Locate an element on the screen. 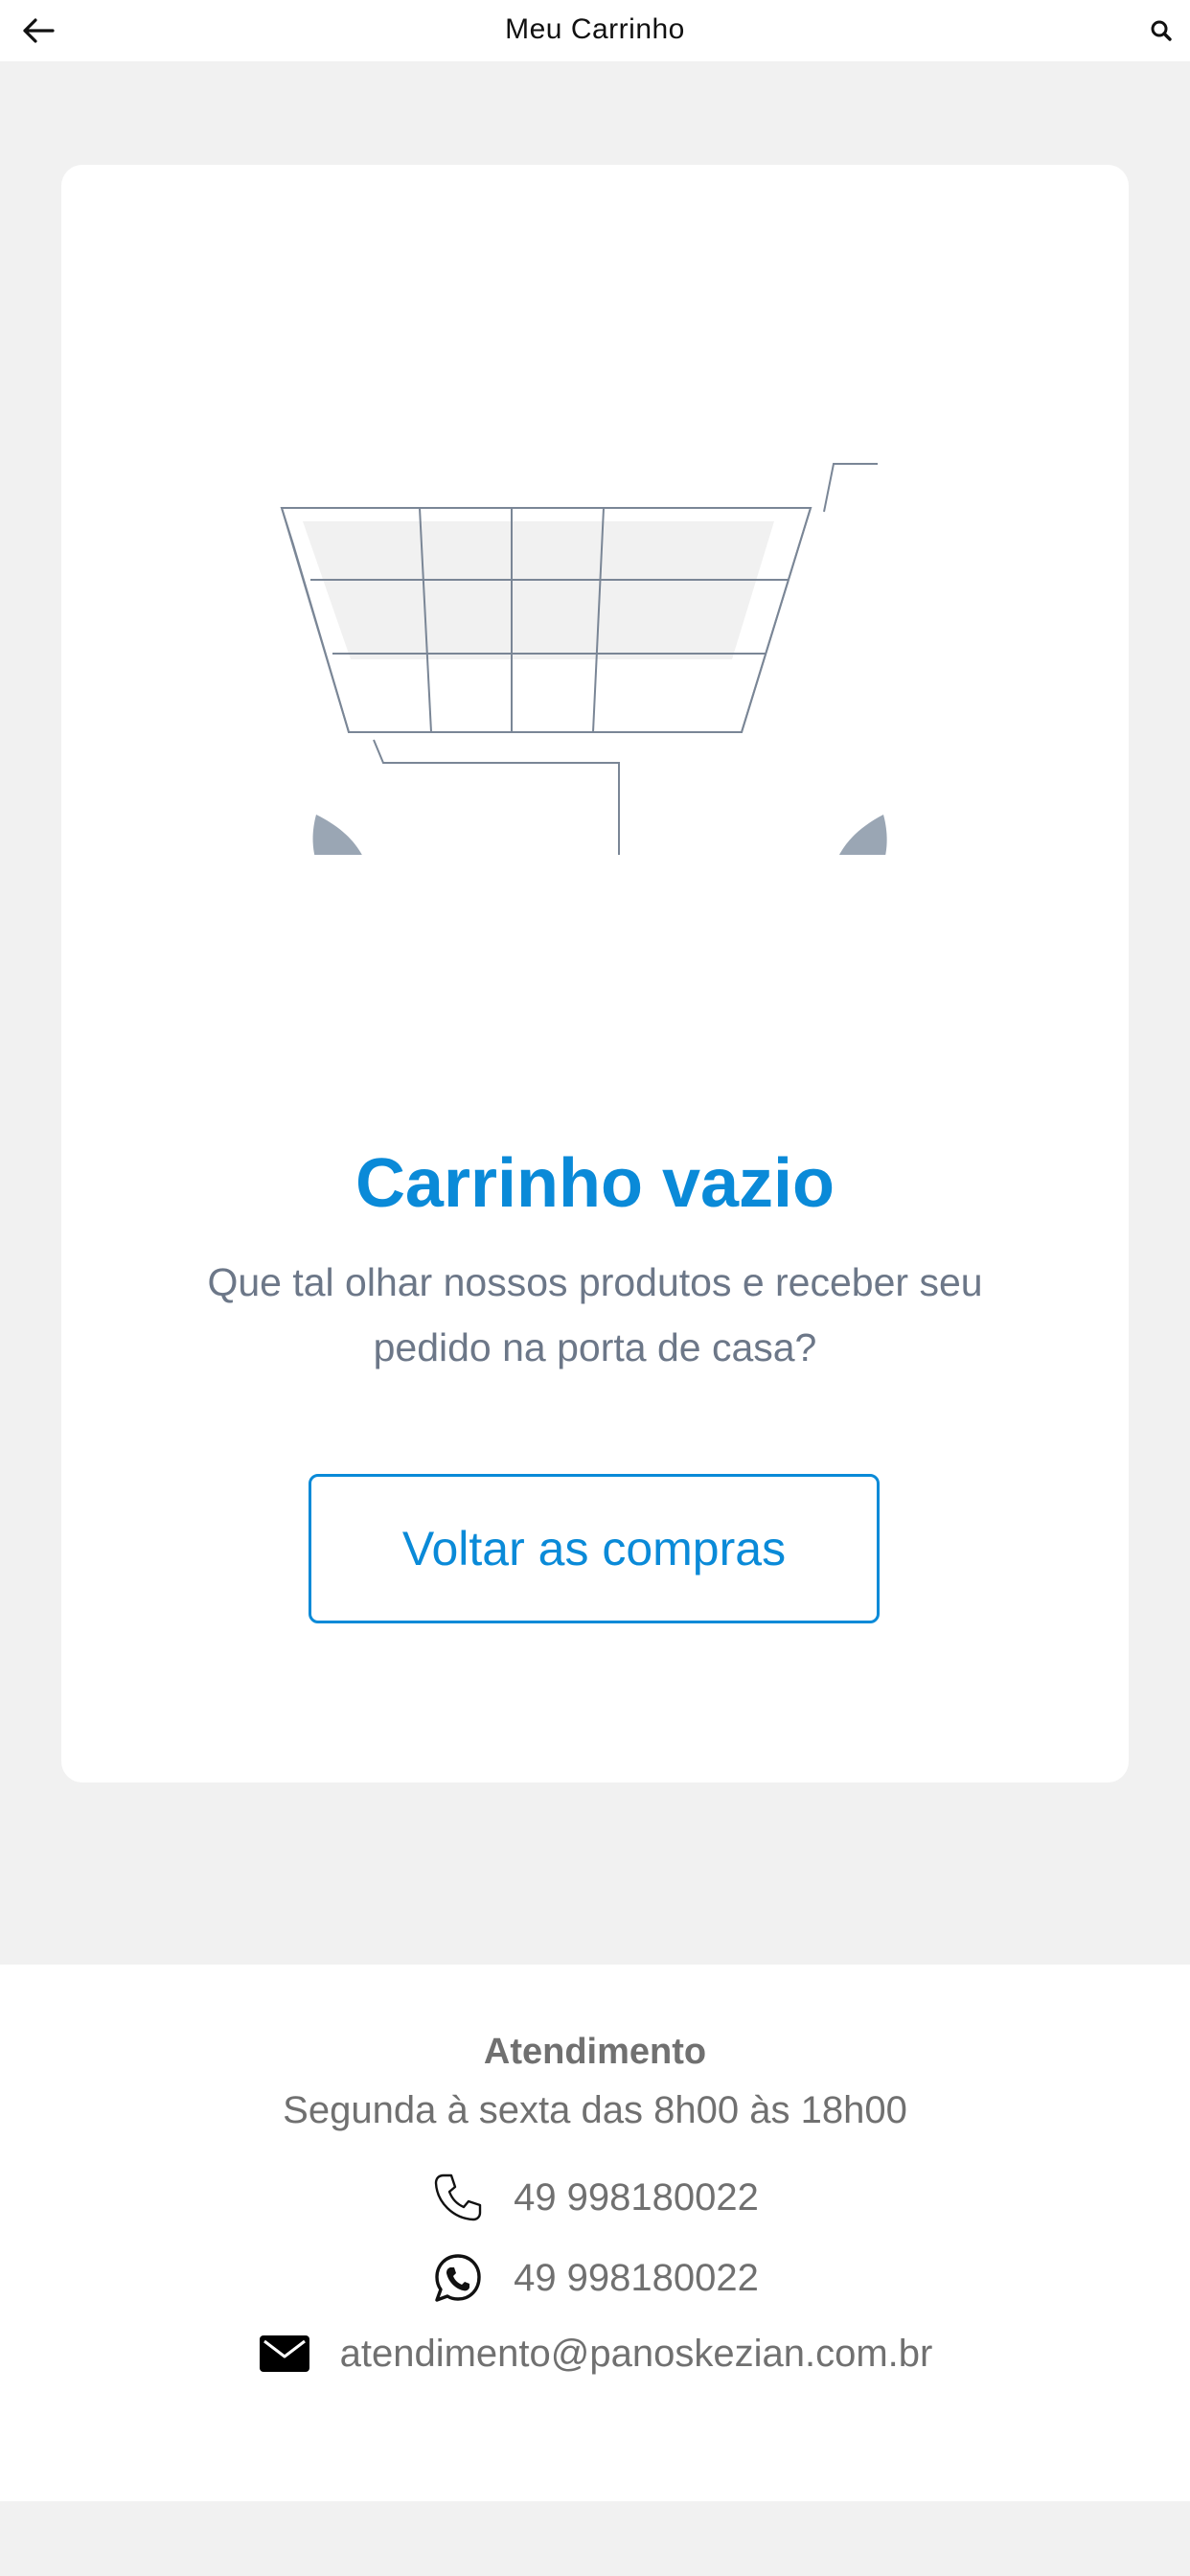 The height and width of the screenshot is (2576, 1190). email-contact: atendimento@panoskezian.com.br is located at coordinates (595, 2353).